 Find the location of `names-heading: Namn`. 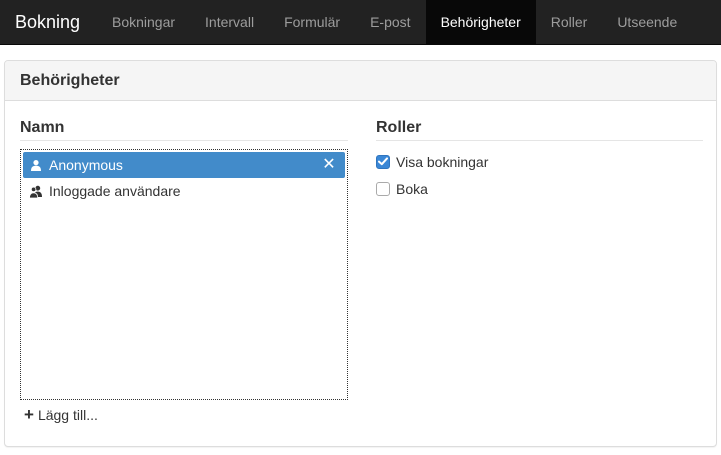

names-heading: Namn is located at coordinates (184, 130).